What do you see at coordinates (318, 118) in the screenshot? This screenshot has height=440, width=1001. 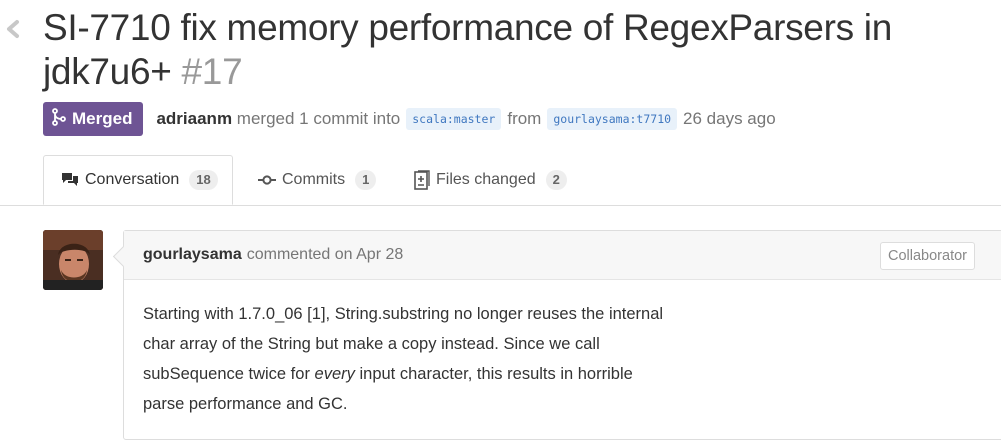 I see `merged-text: merged 1 commit into` at bounding box center [318, 118].